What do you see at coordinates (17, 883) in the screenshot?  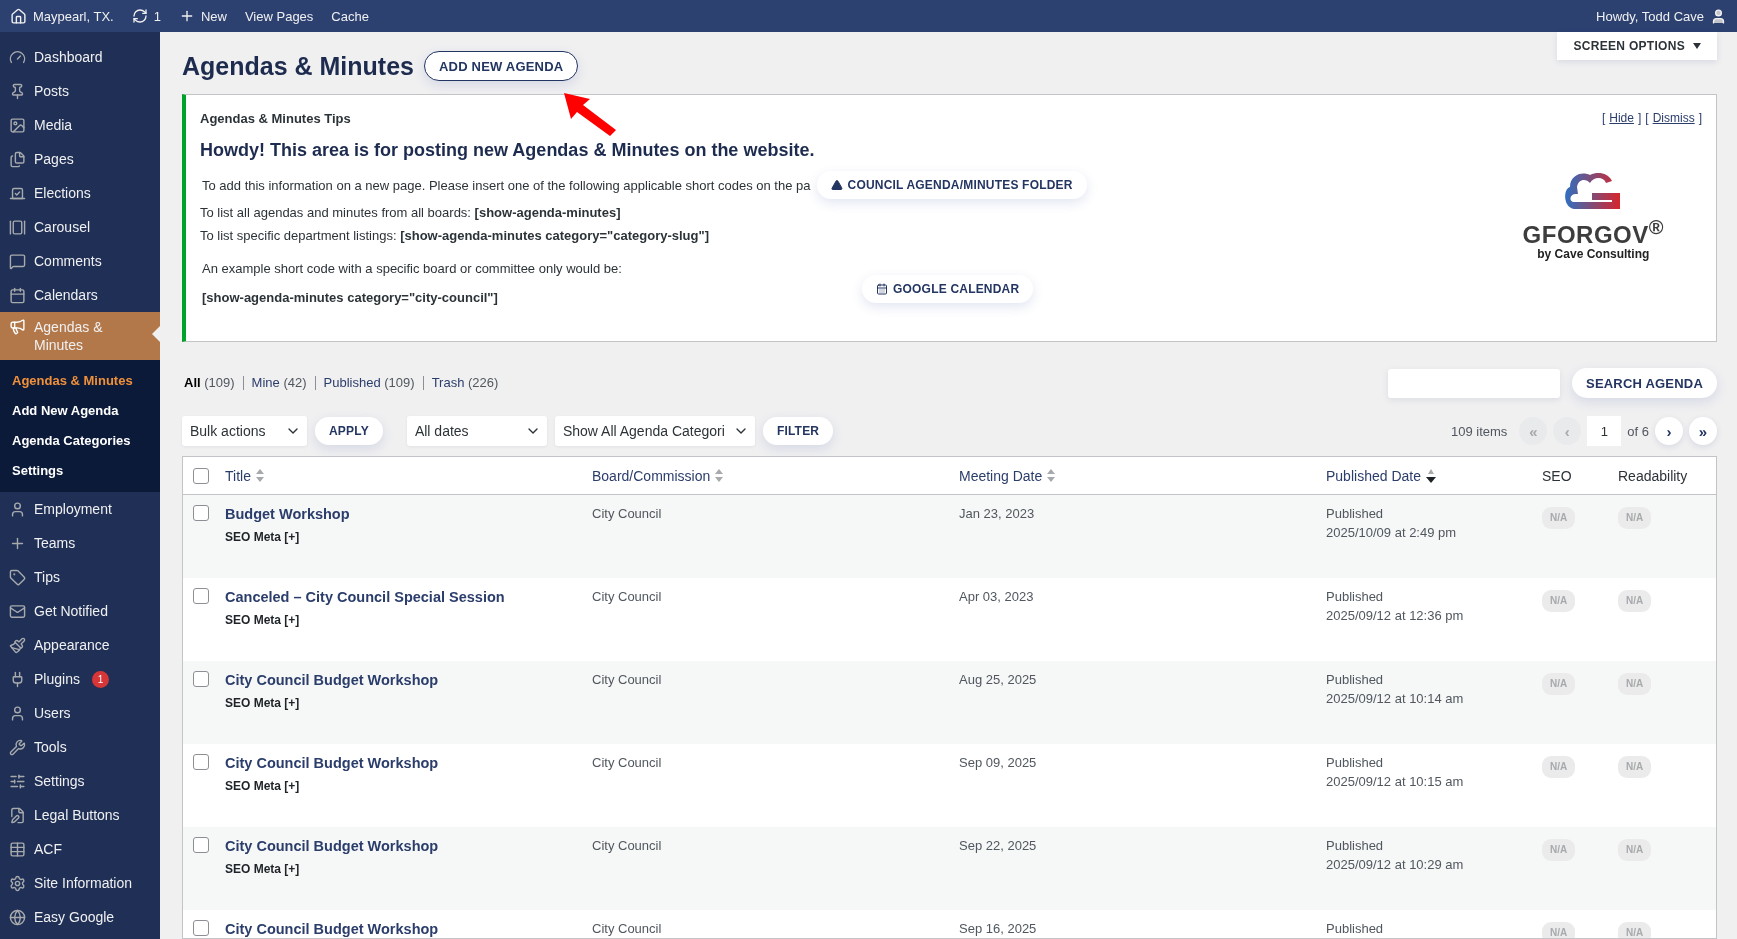 I see `settings-icon` at bounding box center [17, 883].